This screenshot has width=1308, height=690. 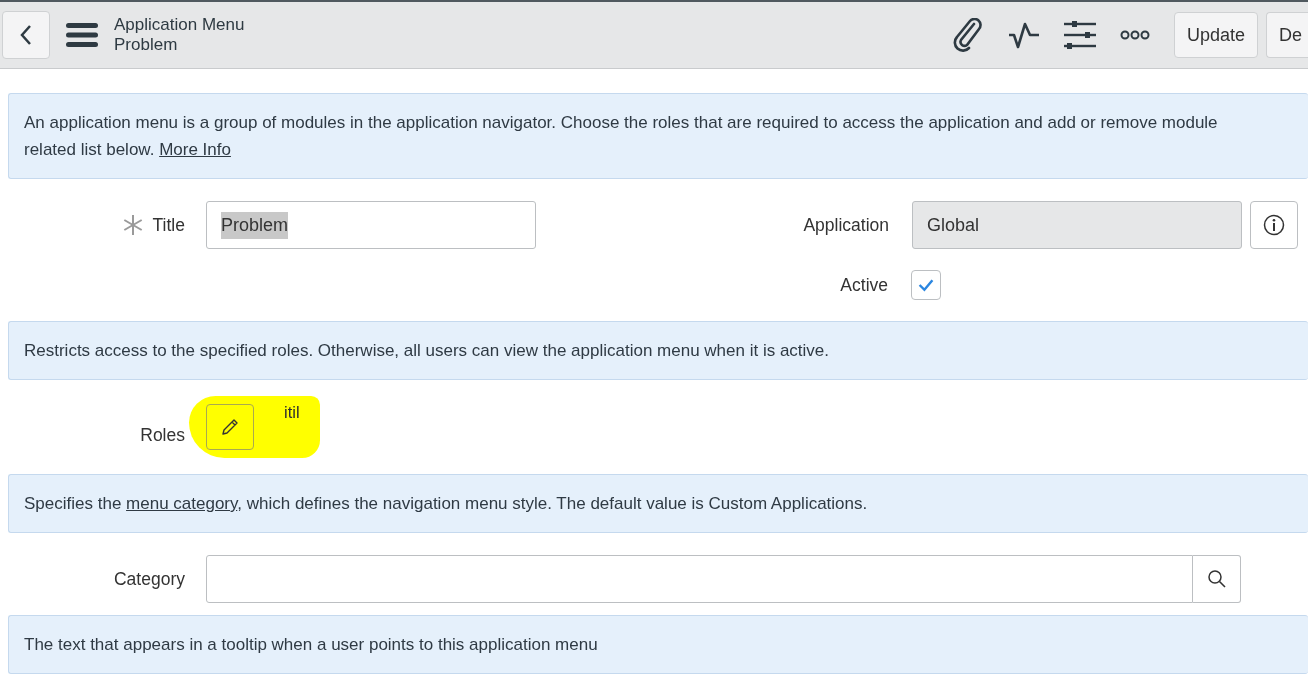 I want to click on application-field: Global, so click(x=1077, y=225).